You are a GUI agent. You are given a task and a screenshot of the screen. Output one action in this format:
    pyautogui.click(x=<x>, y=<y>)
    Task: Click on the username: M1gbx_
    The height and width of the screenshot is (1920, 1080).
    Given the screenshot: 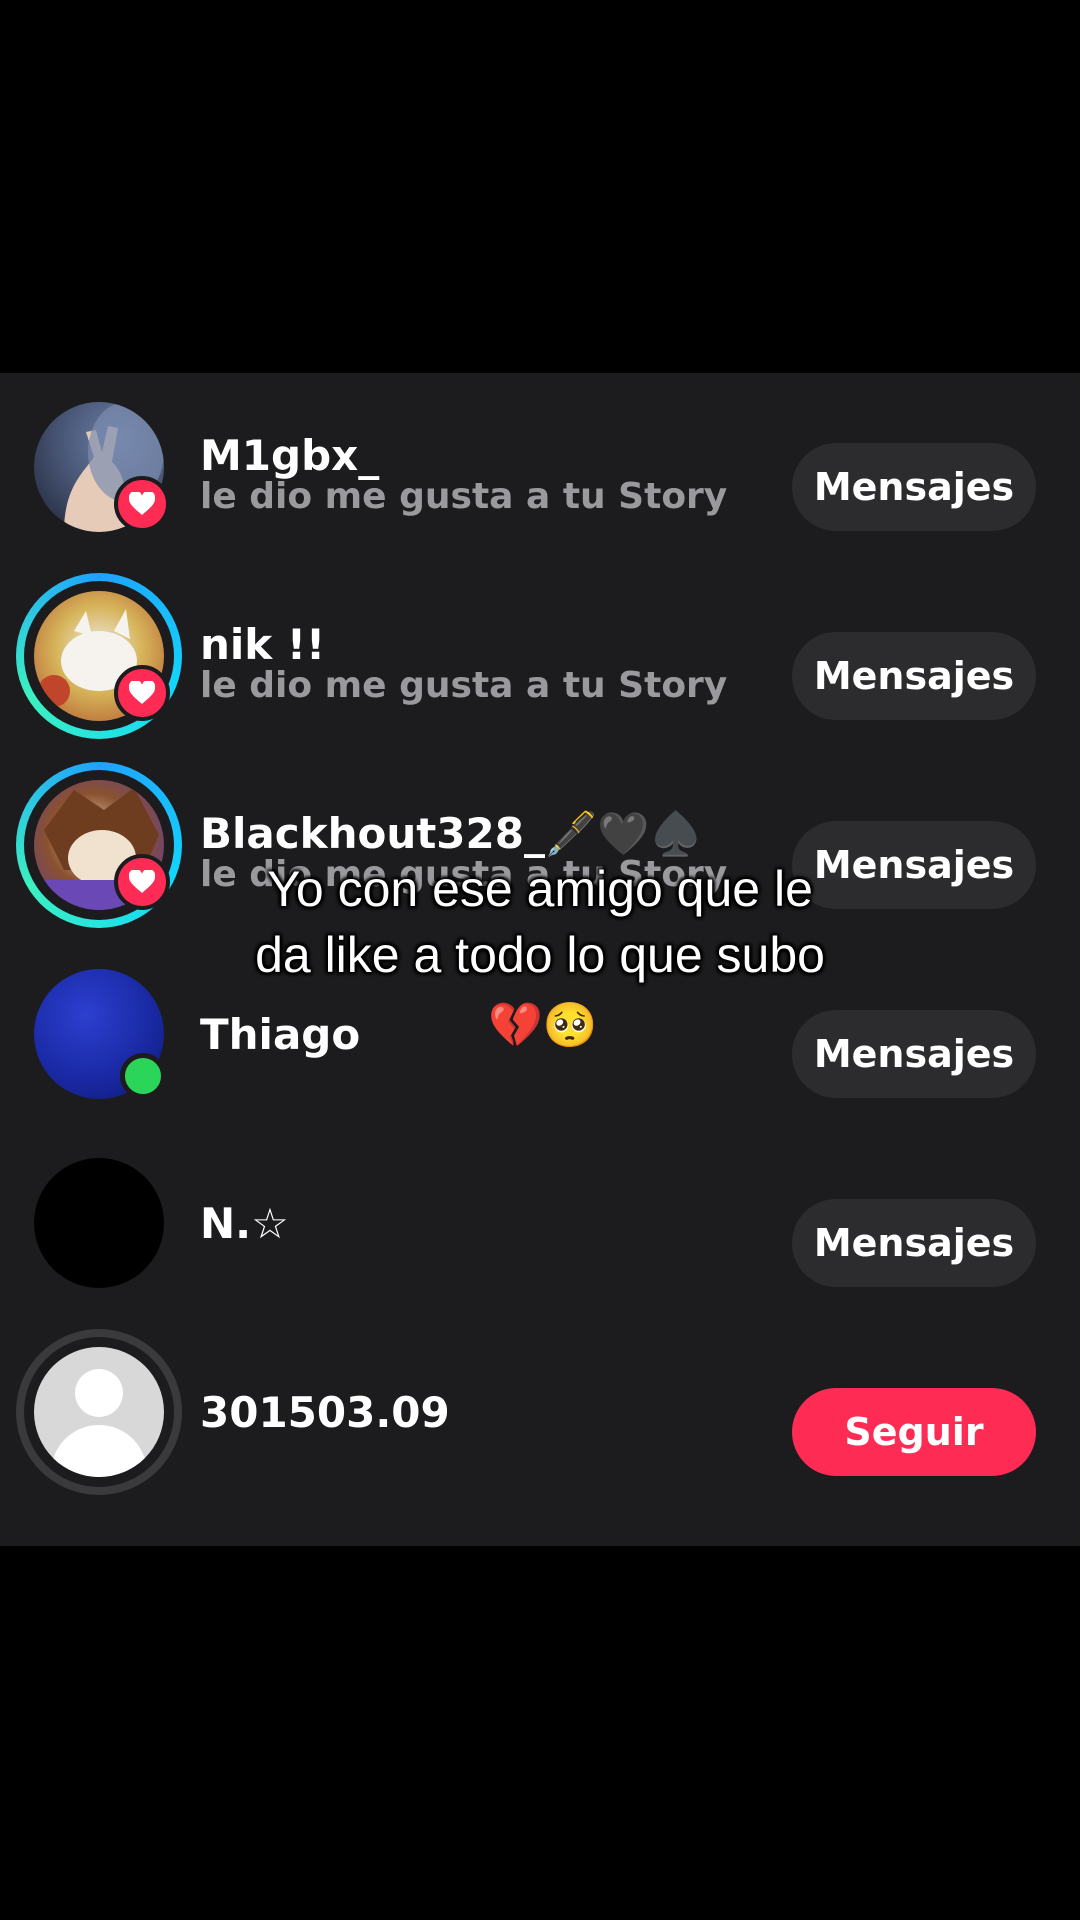 What is the action you would take?
    pyautogui.click(x=289, y=455)
    